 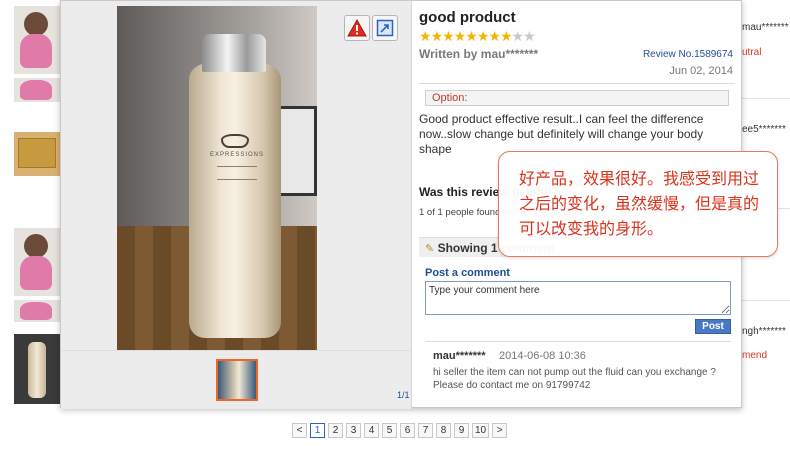 I want to click on review-author: Written by mau*******, so click(x=479, y=54).